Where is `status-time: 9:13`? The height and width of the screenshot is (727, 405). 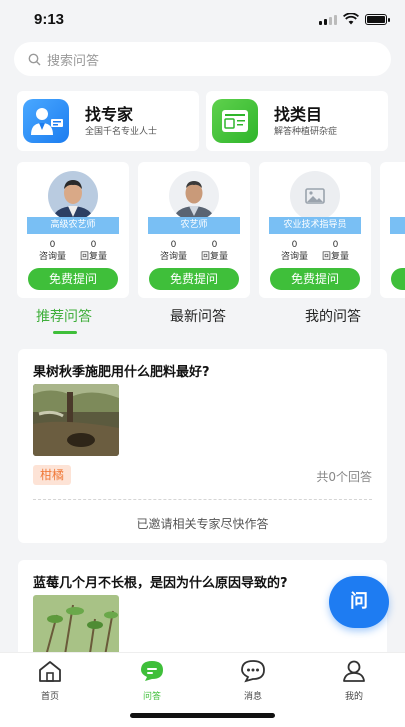 status-time: 9:13 is located at coordinates (49, 19).